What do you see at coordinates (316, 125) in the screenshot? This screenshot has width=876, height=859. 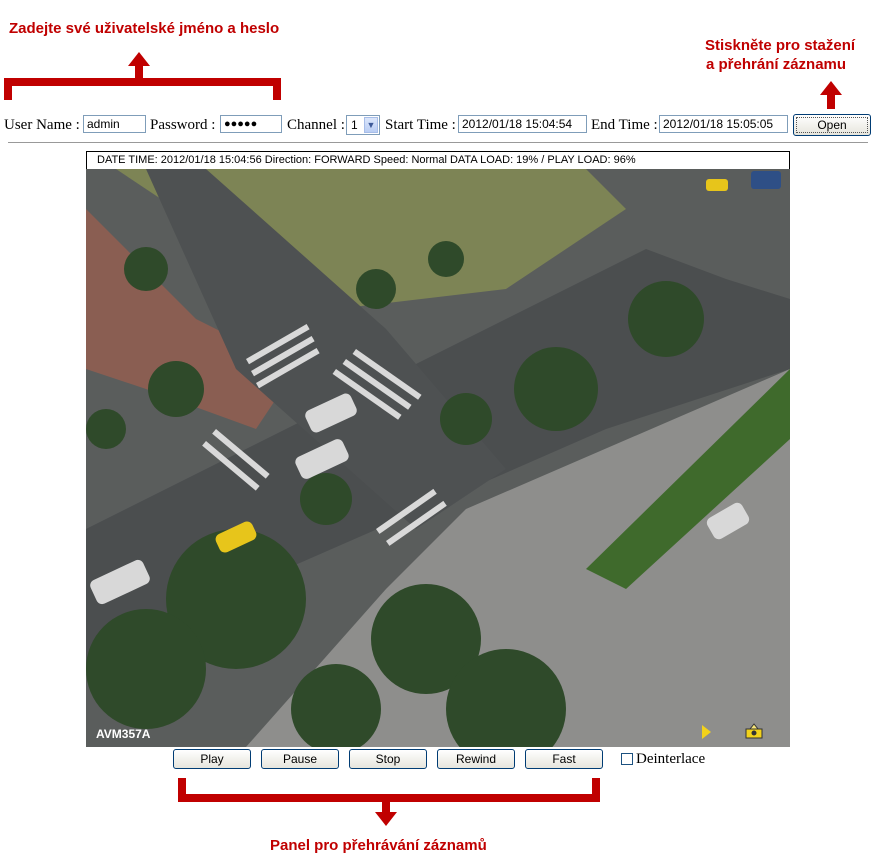 I see `channel-label: Channel :` at bounding box center [316, 125].